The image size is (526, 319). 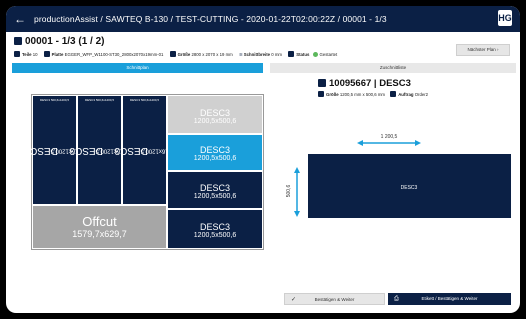 I want to click on next-plan-button: Nächster Plan ›, so click(x=483, y=50).